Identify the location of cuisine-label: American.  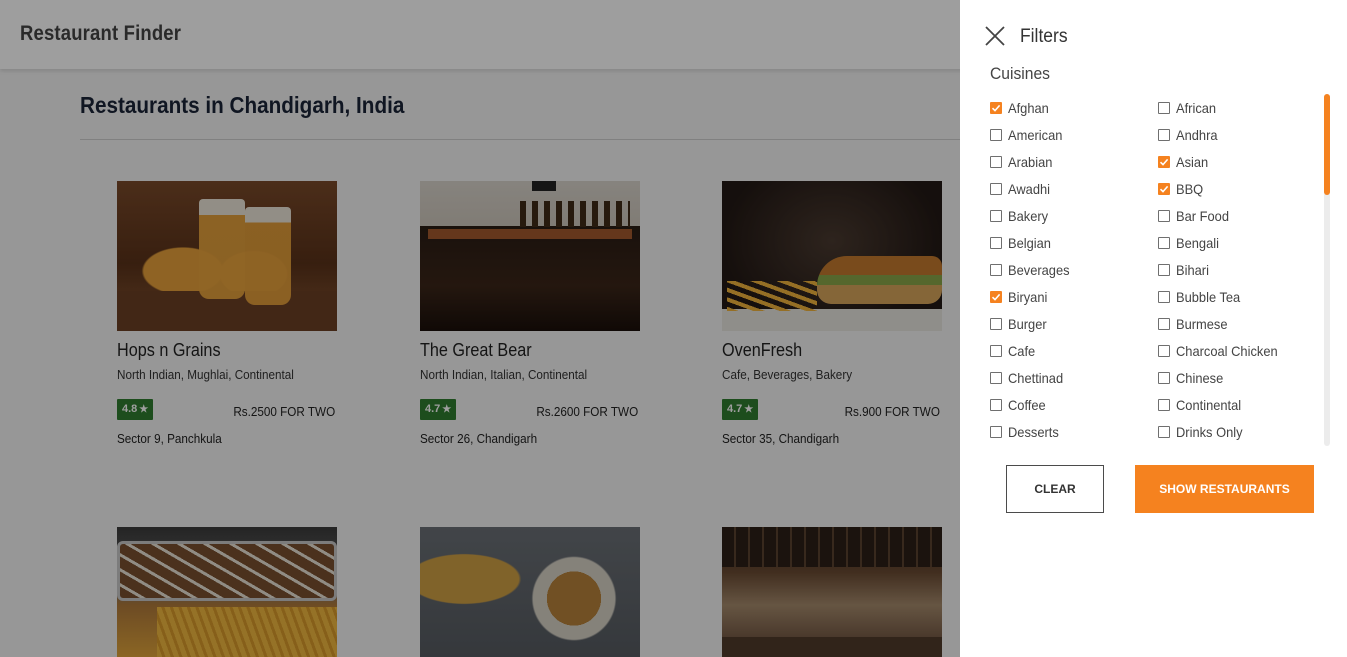
(1035, 134).